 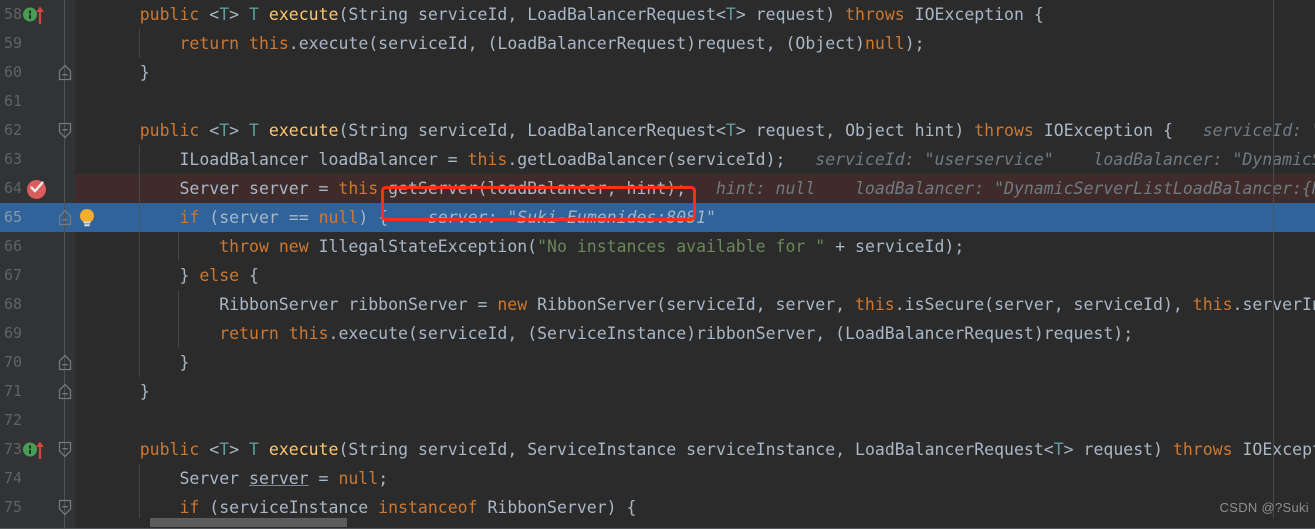 What do you see at coordinates (657, 72) in the screenshot?
I see `code-line: 60 }` at bounding box center [657, 72].